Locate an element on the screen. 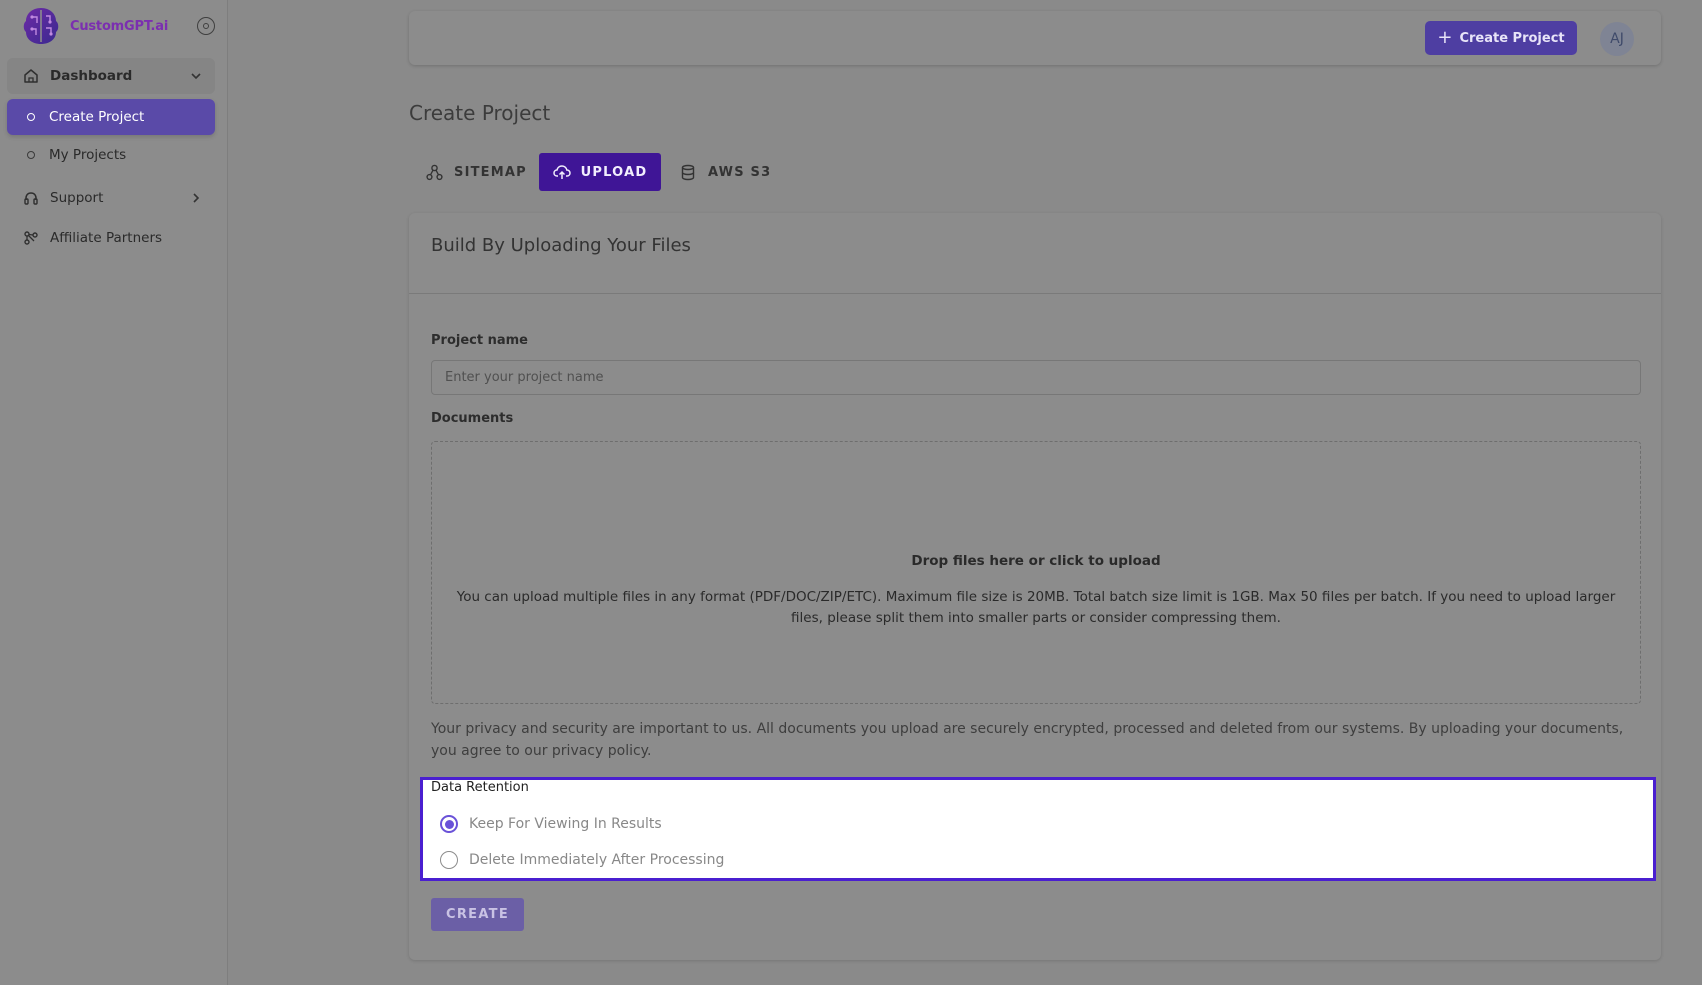  sidebar-item-affiliate-partners: Affiliate Partners is located at coordinates (111, 238).